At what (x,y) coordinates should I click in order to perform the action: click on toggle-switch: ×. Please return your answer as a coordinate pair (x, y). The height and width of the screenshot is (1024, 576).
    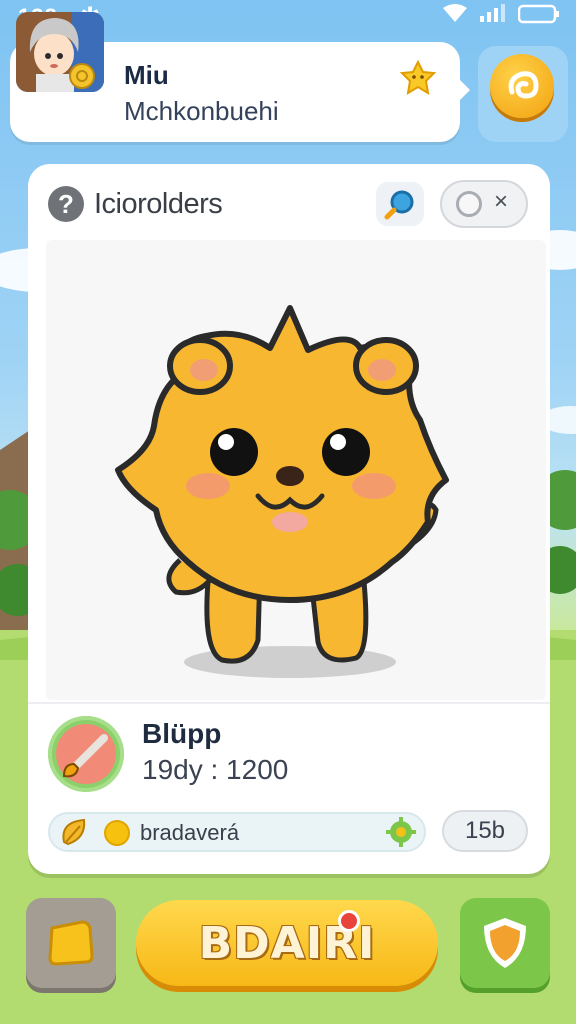
    Looking at the image, I should click on (484, 204).